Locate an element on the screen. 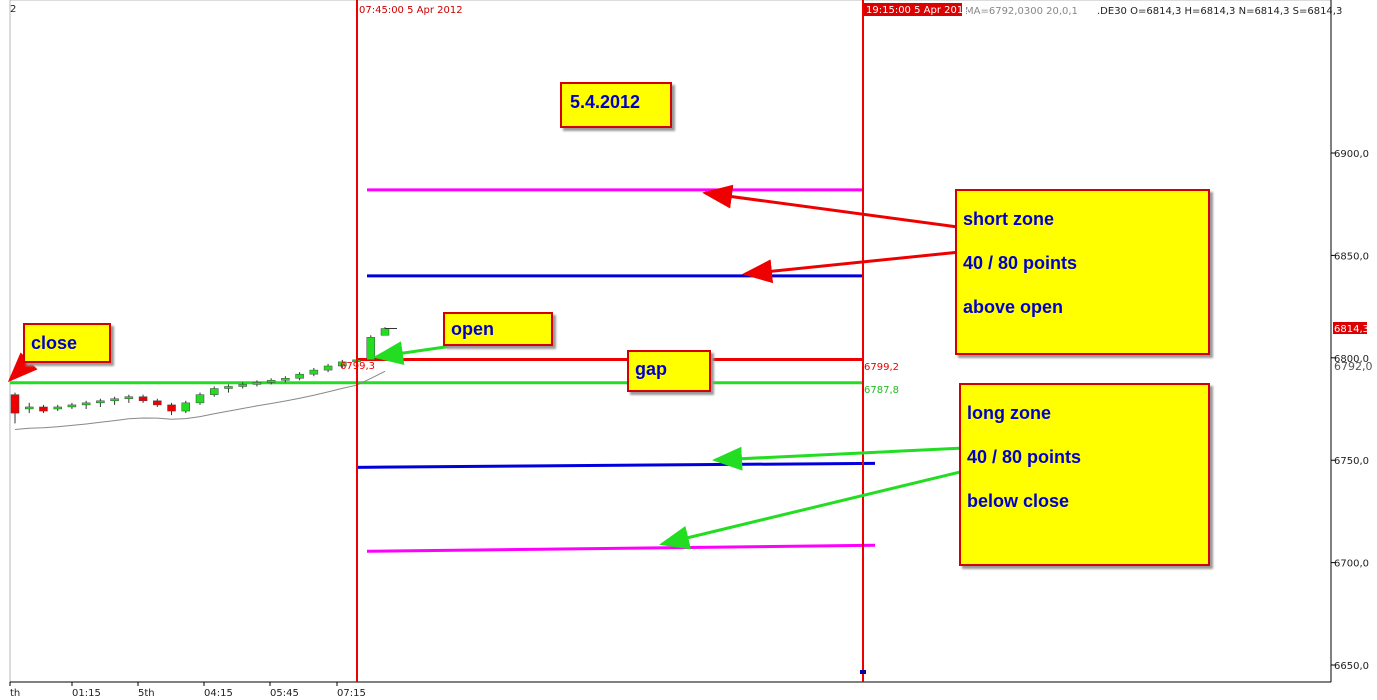 This screenshot has height=700, width=1377. open-box: open is located at coordinates (498, 329).